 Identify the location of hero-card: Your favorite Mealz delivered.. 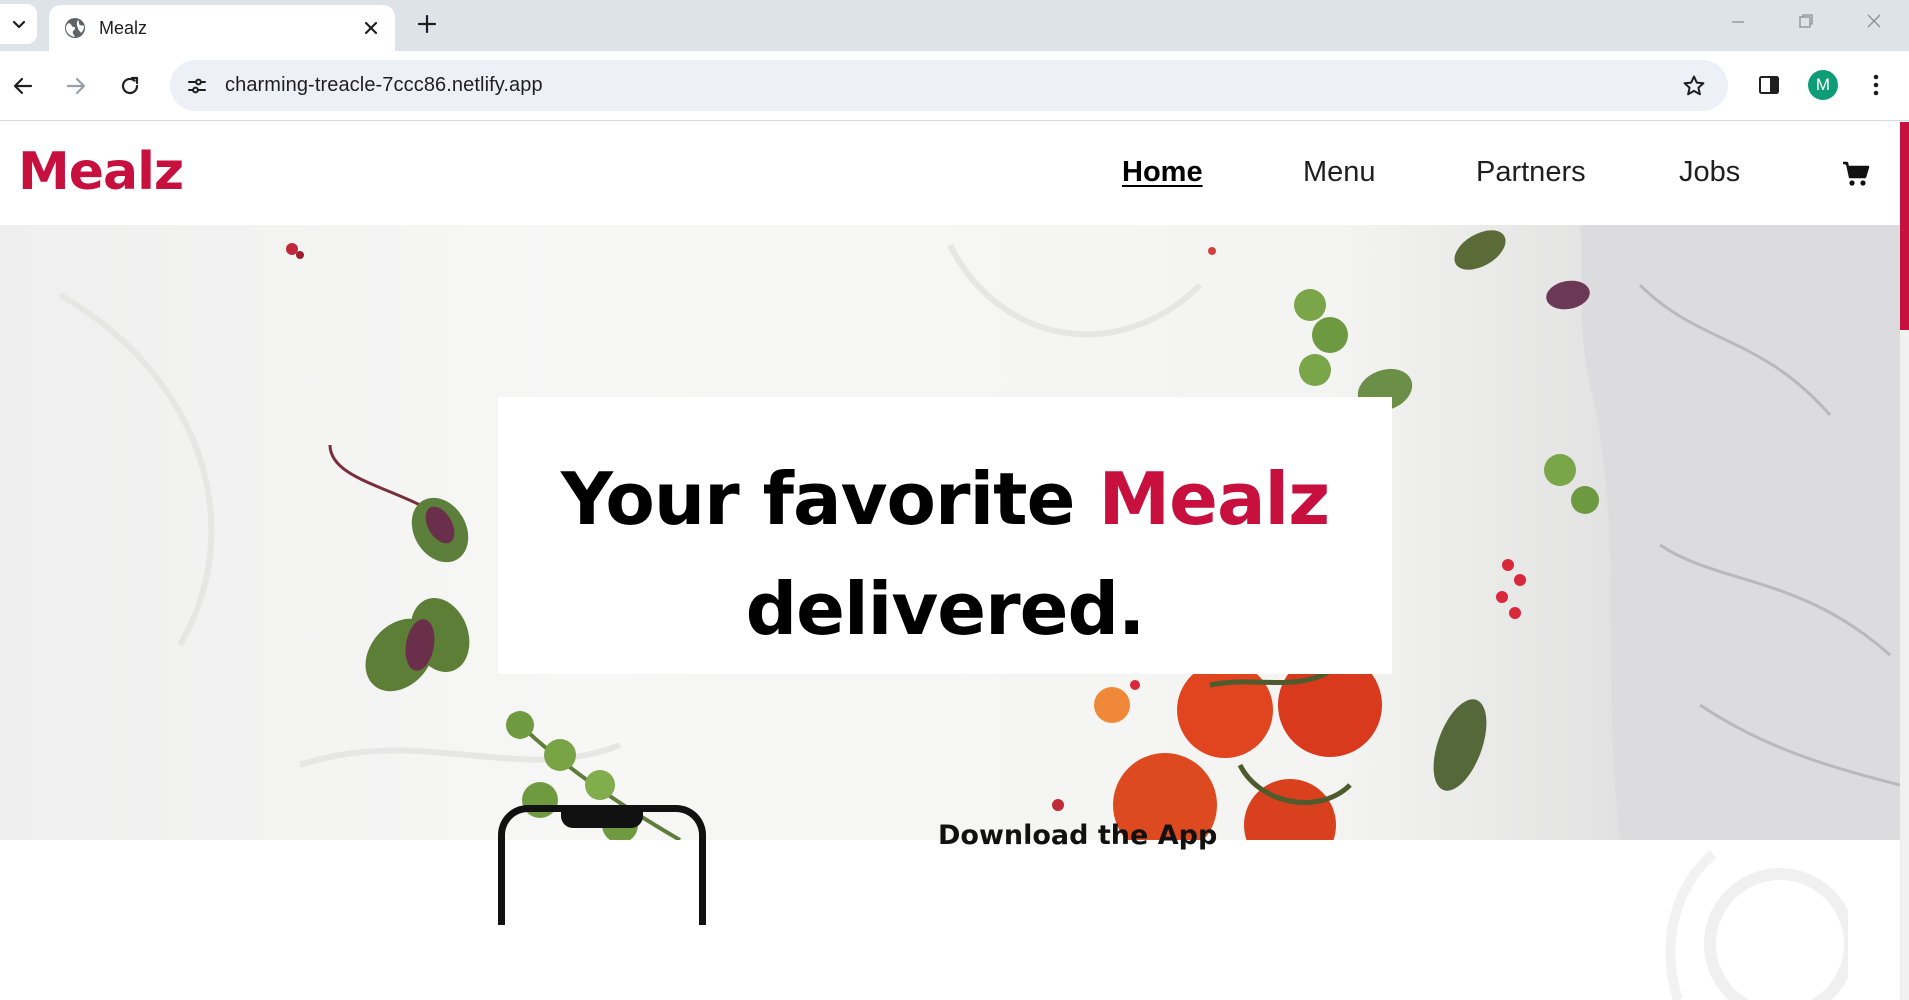
(945, 535).